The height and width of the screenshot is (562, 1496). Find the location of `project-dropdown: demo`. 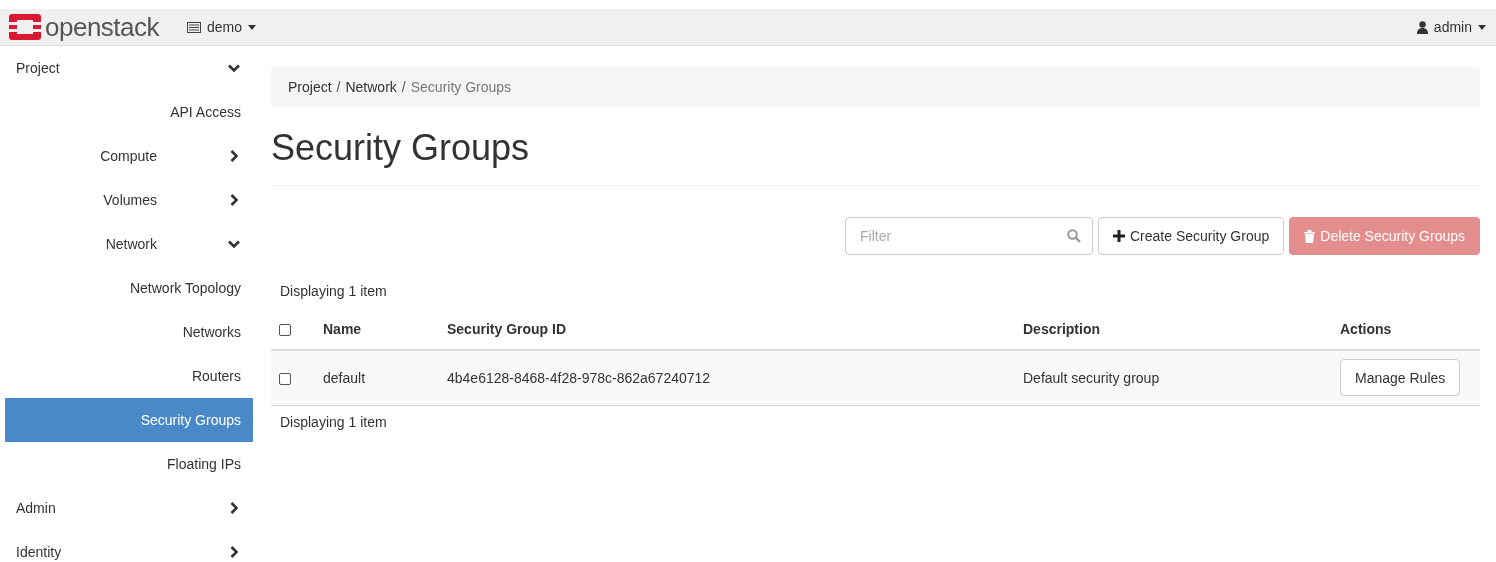

project-dropdown: demo is located at coordinates (222, 27).